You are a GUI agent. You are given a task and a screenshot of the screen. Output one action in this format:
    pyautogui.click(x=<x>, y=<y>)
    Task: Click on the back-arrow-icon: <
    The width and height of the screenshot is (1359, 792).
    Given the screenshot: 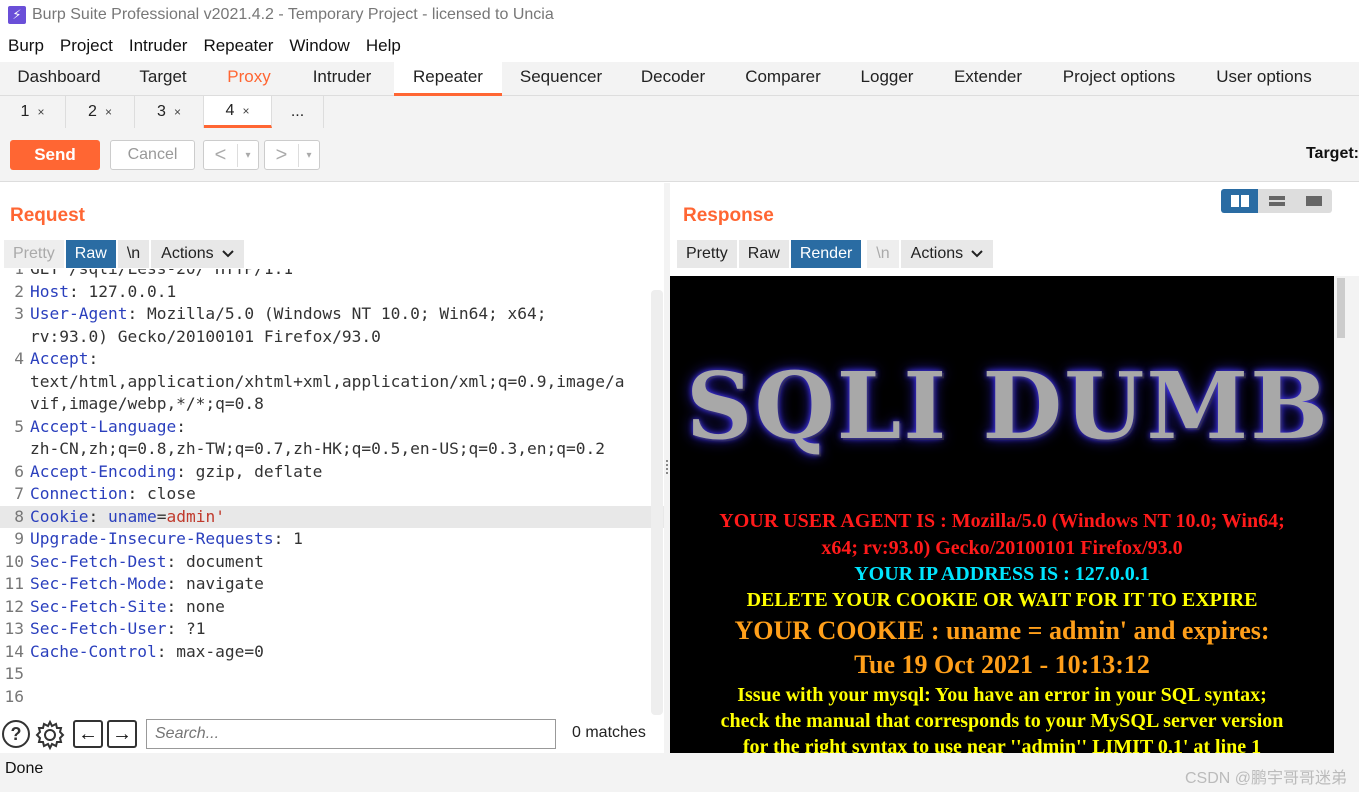 What is the action you would take?
    pyautogui.click(x=221, y=155)
    